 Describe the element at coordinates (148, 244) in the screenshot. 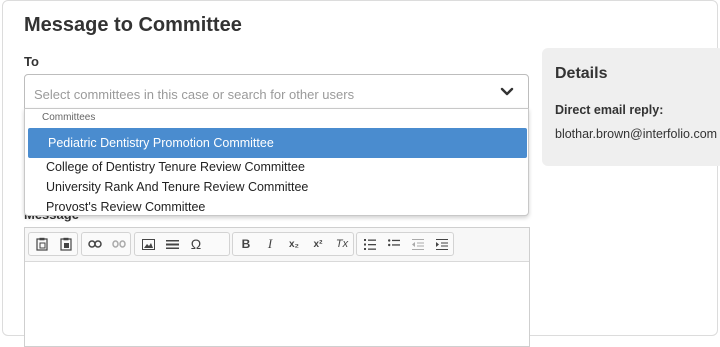

I see `image-icon` at that location.